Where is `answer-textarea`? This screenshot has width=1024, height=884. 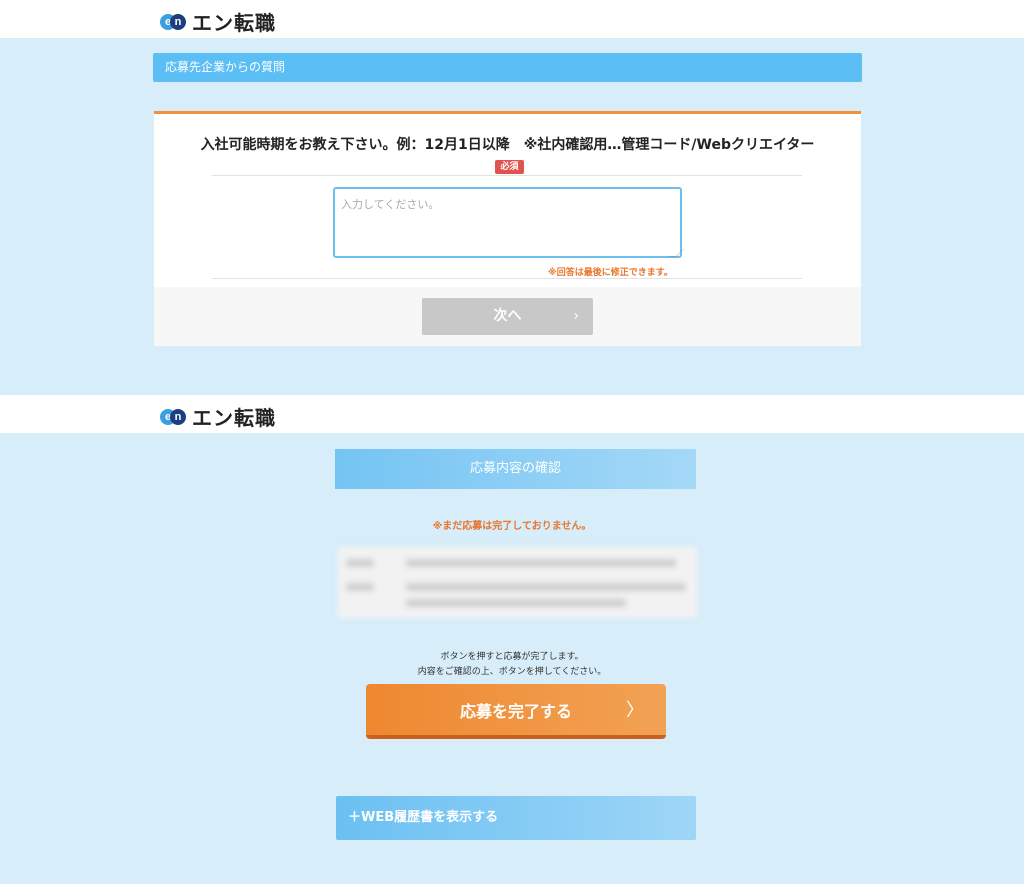
answer-textarea is located at coordinates (507, 222).